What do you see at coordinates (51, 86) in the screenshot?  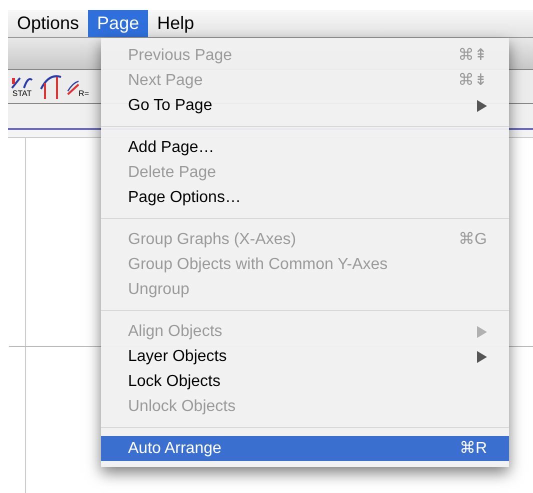 I see `tangent-icon` at bounding box center [51, 86].